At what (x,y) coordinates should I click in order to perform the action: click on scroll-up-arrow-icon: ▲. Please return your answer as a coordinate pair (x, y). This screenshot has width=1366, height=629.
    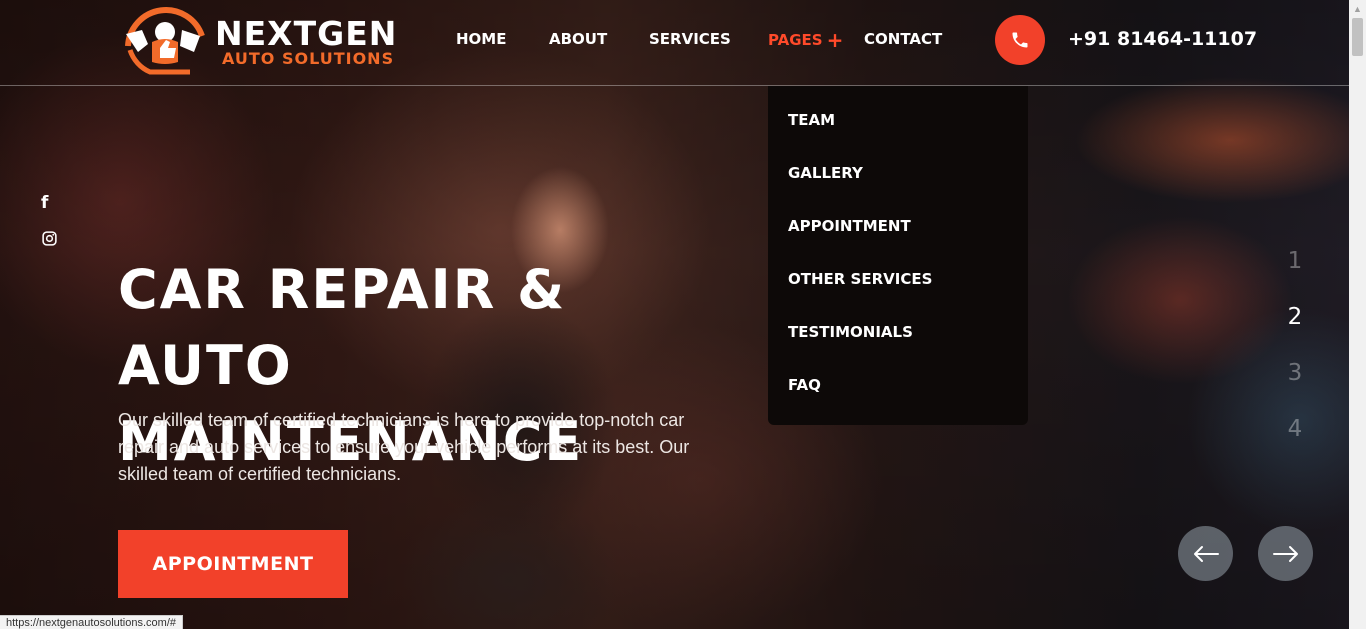
    Looking at the image, I should click on (1357, 8).